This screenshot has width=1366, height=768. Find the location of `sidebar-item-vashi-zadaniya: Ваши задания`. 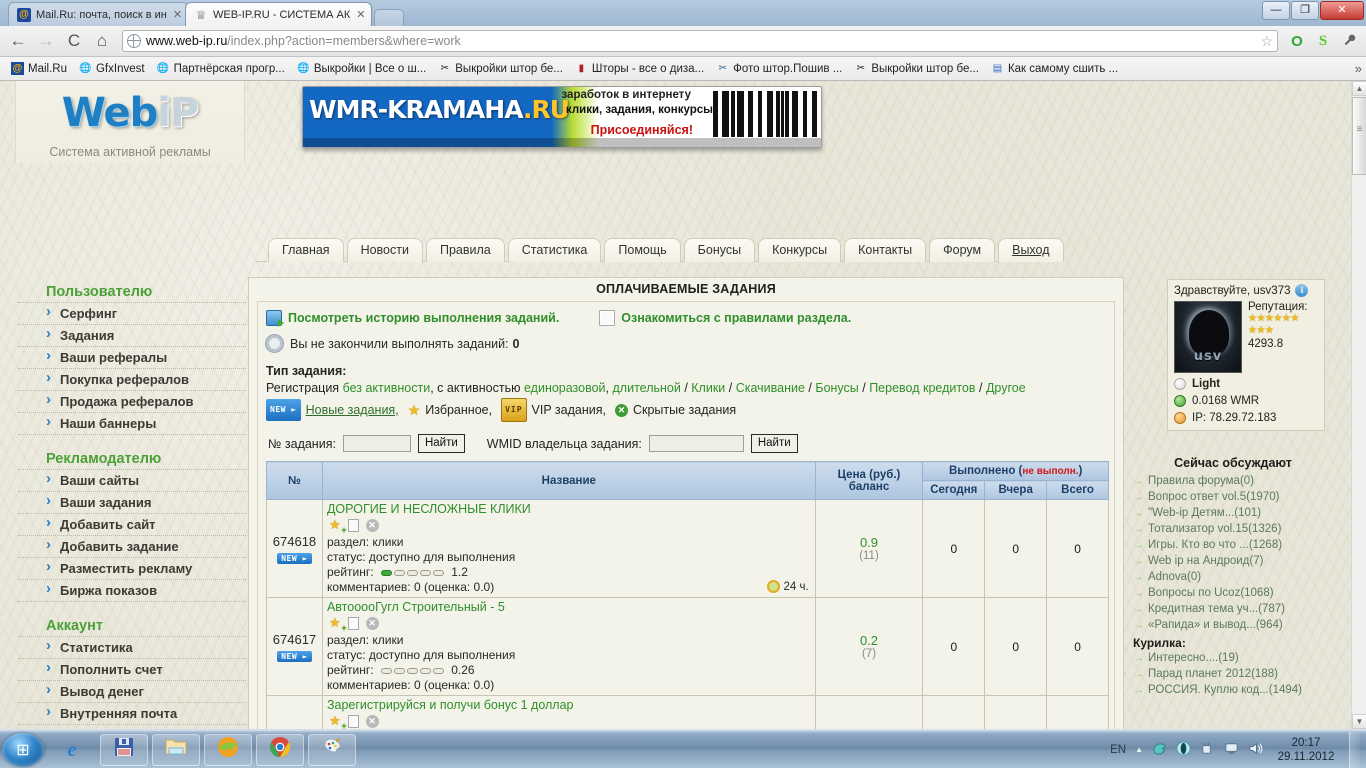

sidebar-item-vashi-zadaniya: Ваши задания is located at coordinates (132, 503).